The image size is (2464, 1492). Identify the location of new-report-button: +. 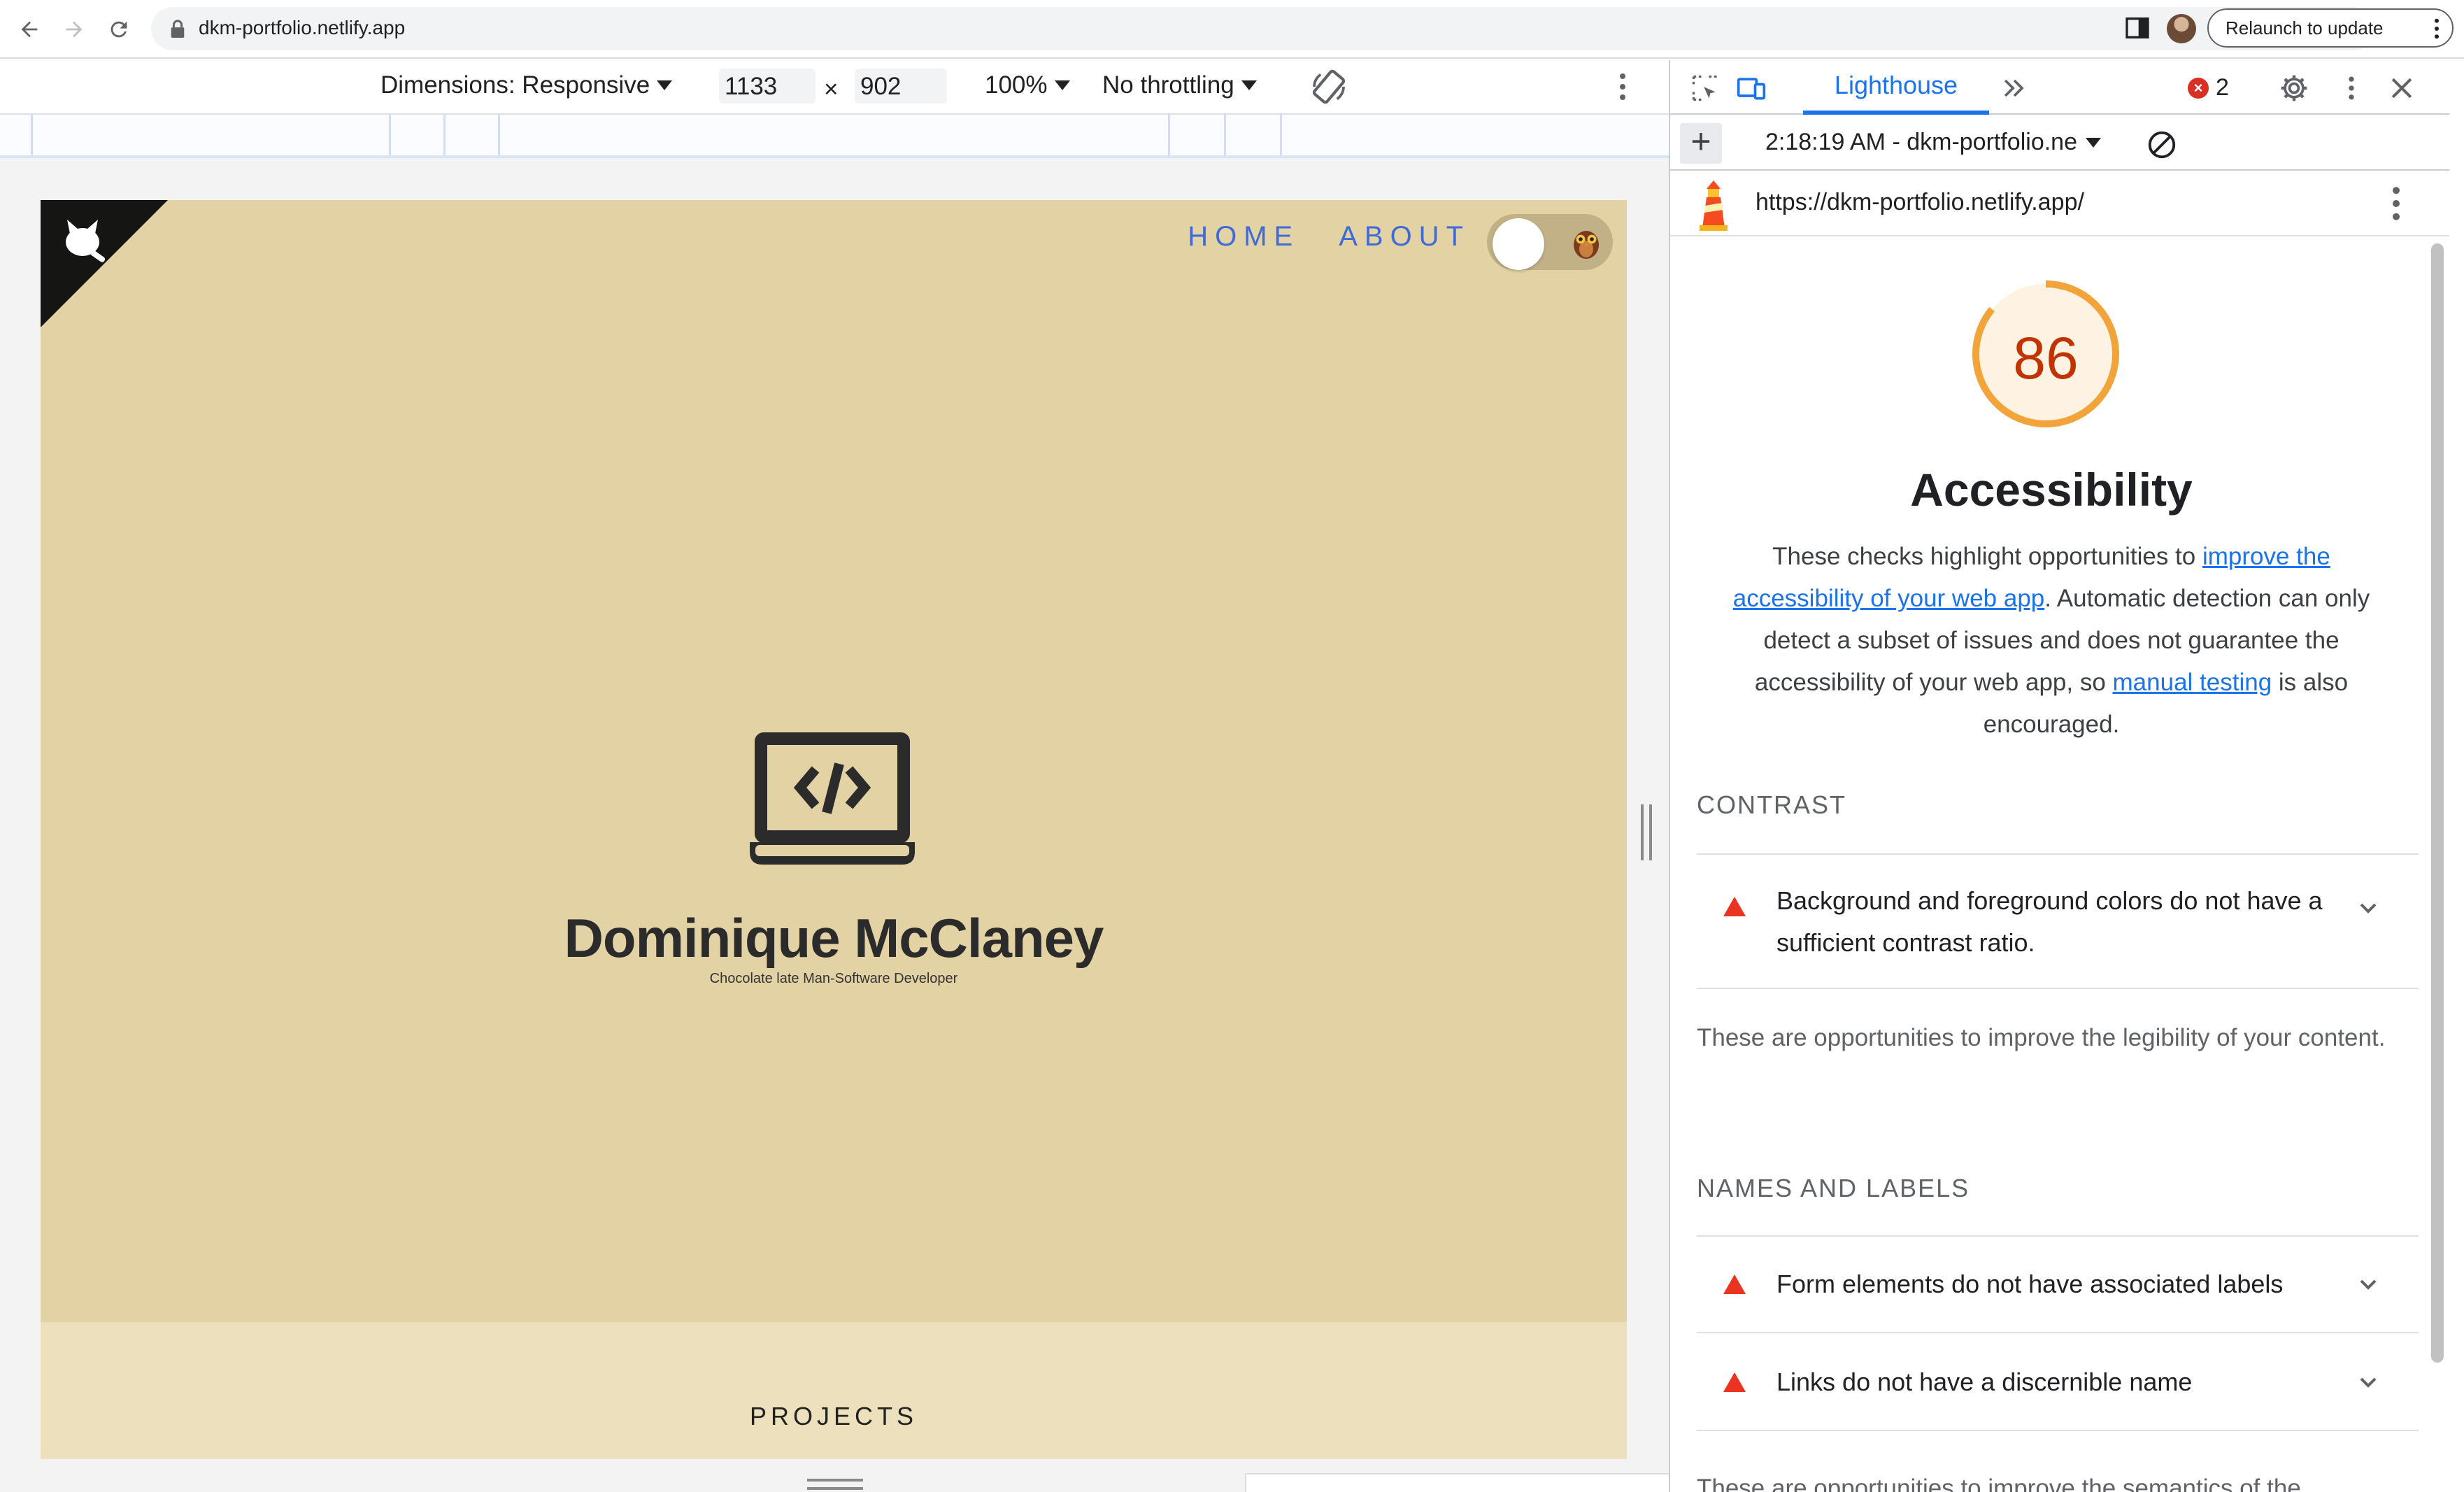
(1701, 143).